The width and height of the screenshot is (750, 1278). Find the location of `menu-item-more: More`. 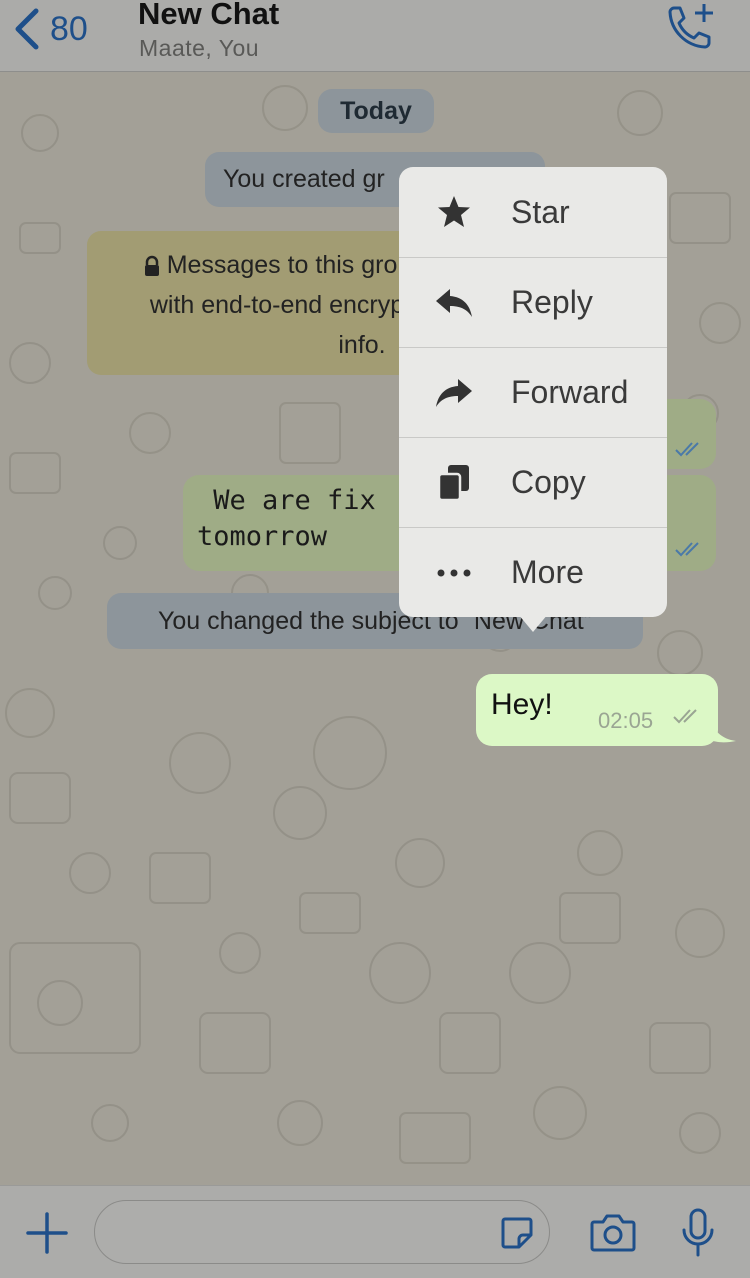

menu-item-more: More is located at coordinates (533, 572).